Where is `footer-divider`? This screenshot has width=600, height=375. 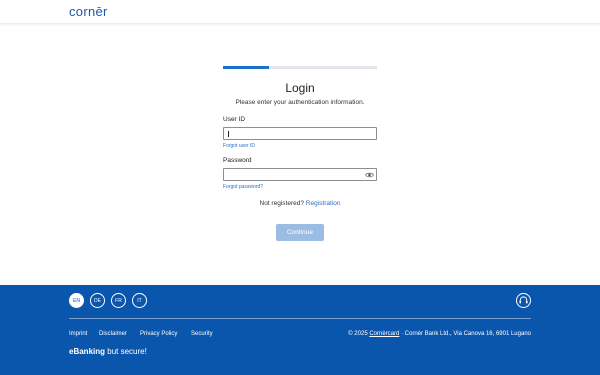
footer-divider is located at coordinates (300, 318).